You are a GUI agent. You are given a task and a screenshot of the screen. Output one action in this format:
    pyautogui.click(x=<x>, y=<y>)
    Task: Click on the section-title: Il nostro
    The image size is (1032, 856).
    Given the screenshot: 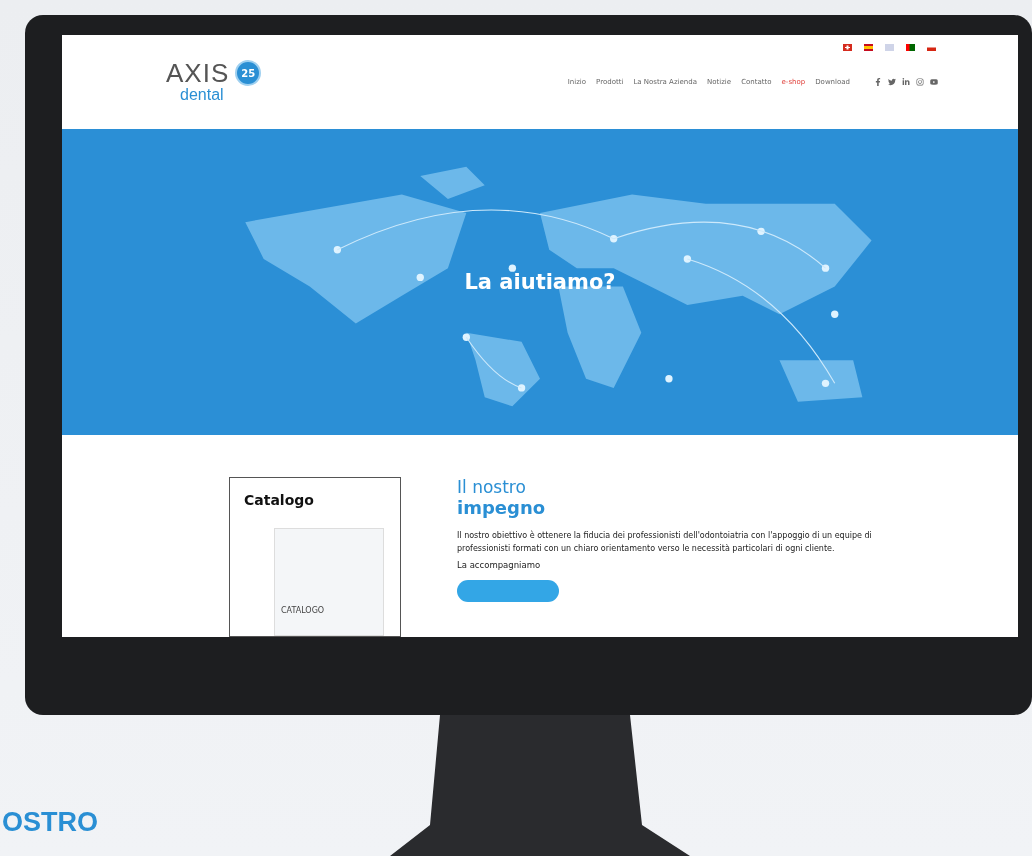 What is the action you would take?
    pyautogui.click(x=492, y=487)
    